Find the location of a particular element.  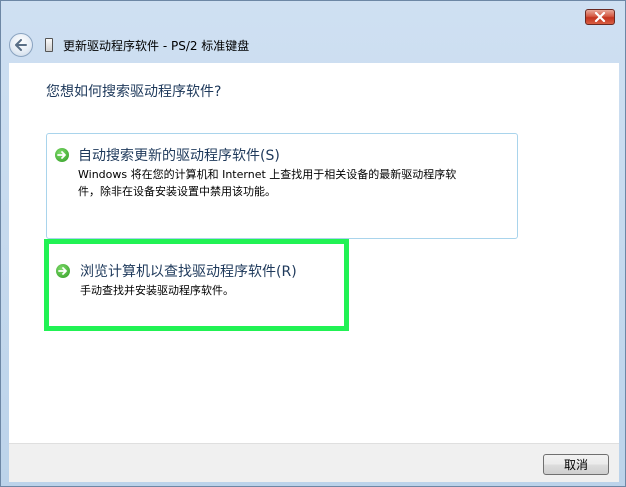

close-icon is located at coordinates (600, 17).